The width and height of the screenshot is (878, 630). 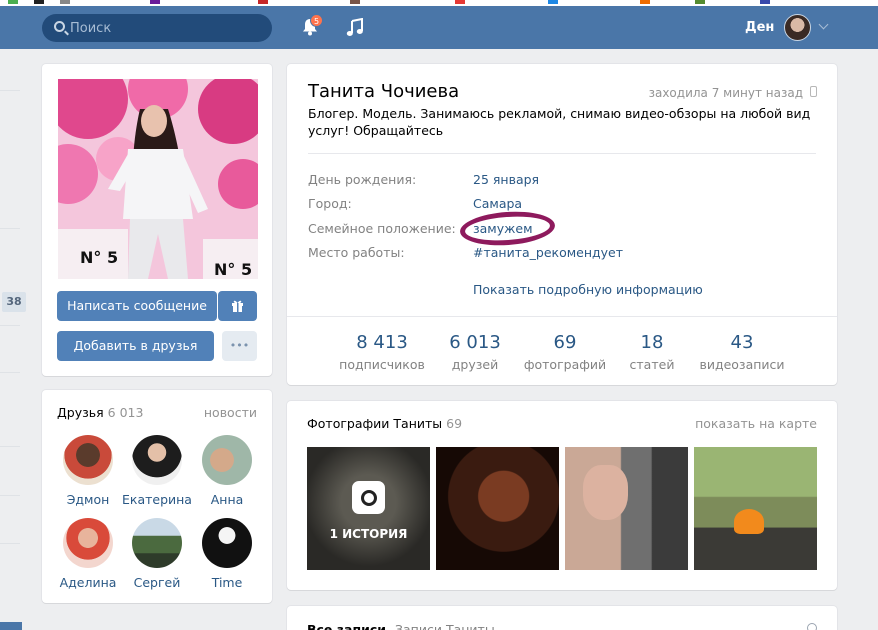 What do you see at coordinates (135, 346) in the screenshot?
I see `add-friend-button: Добавить в друзья` at bounding box center [135, 346].